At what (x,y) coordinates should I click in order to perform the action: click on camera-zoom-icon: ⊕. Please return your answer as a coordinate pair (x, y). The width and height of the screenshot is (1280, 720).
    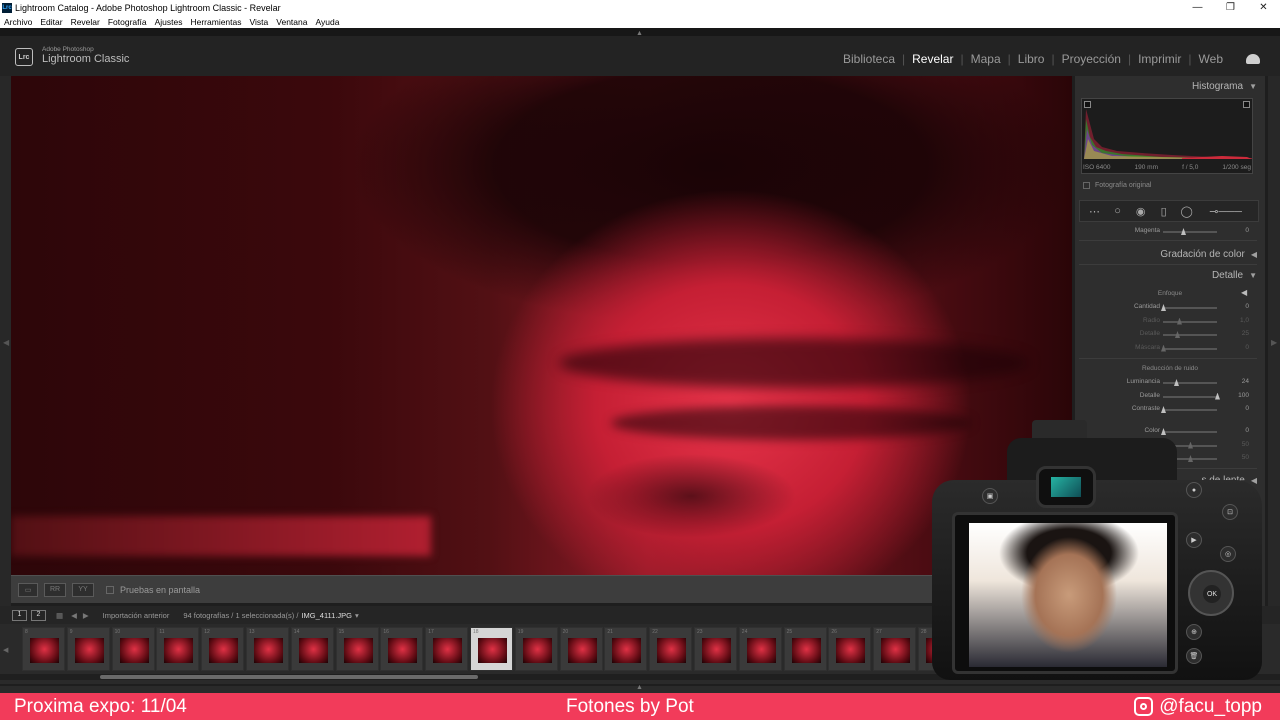
    Looking at the image, I should click on (1194, 632).